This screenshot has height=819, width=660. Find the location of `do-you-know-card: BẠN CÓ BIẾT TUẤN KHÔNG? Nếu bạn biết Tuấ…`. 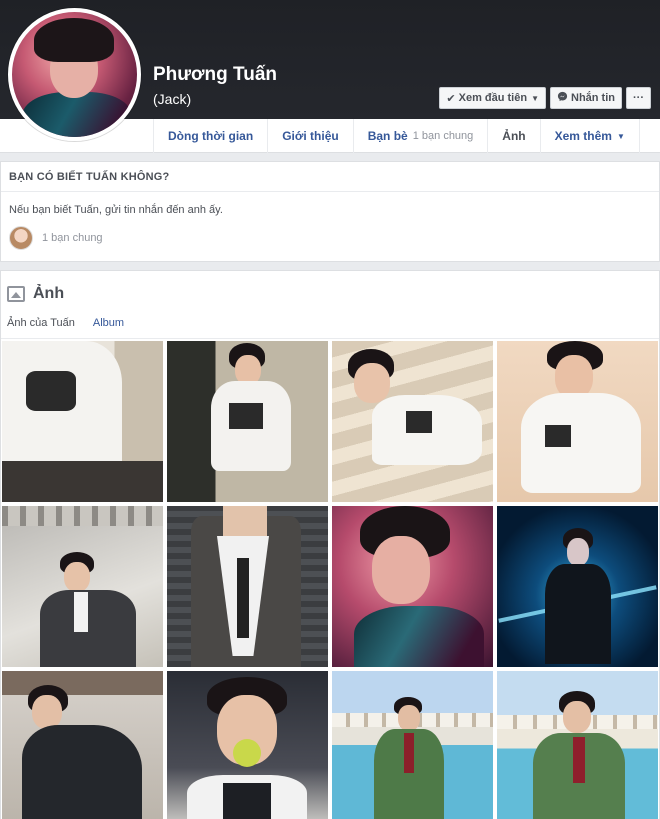

do-you-know-card: BẠN CÓ BIẾT TUẤN KHÔNG? Nếu bạn biết Tuấ… is located at coordinates (330, 211).